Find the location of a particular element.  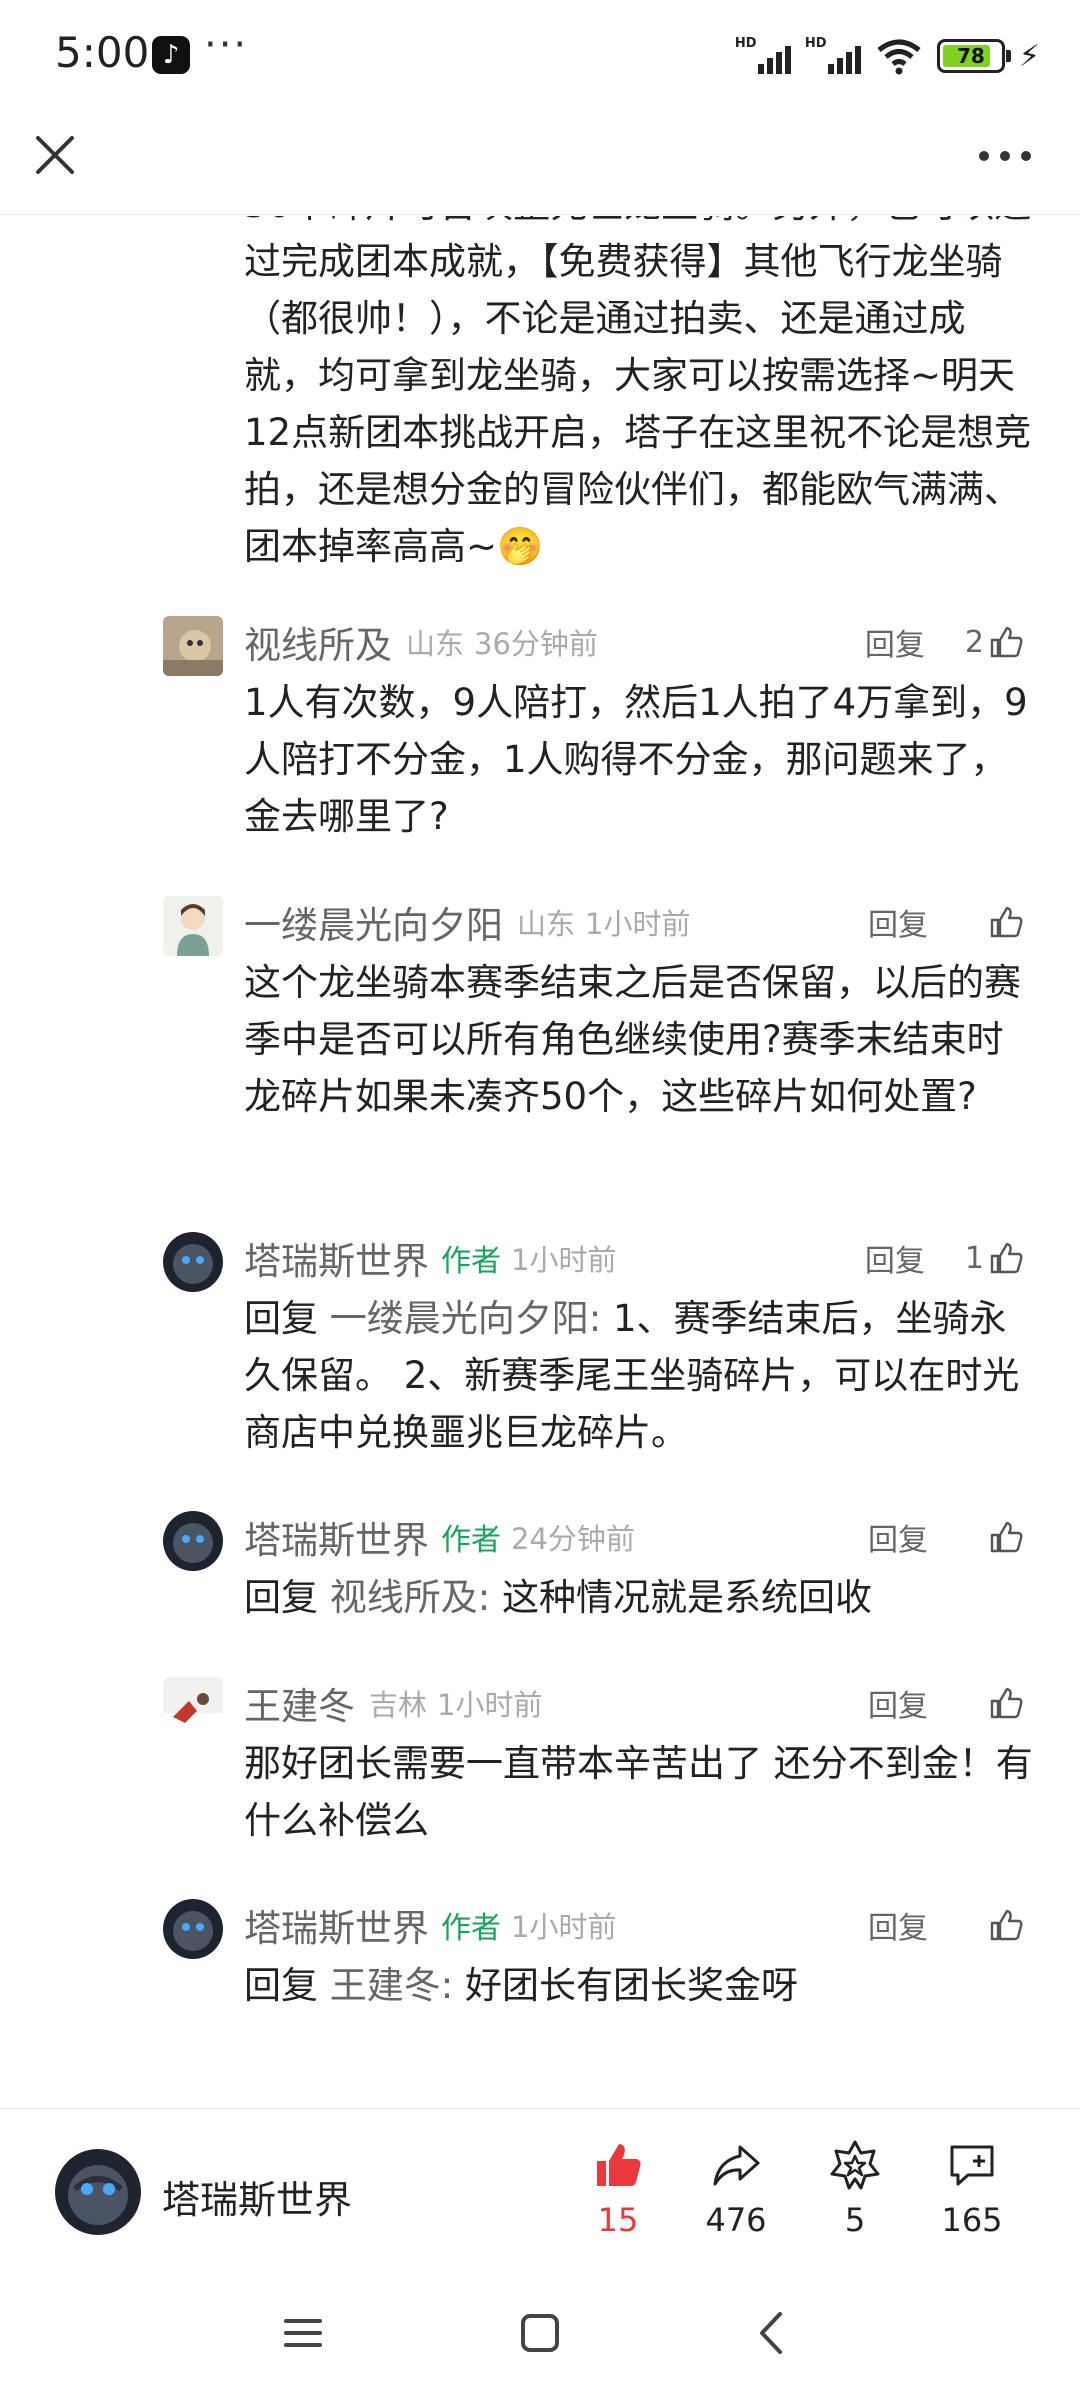

share-count: 476 is located at coordinates (736, 2220).